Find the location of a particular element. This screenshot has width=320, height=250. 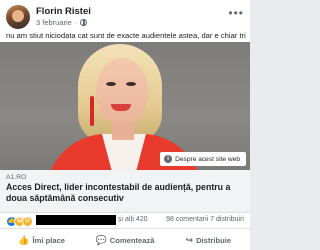

author-name: Florin Ristei is located at coordinates (63, 11).